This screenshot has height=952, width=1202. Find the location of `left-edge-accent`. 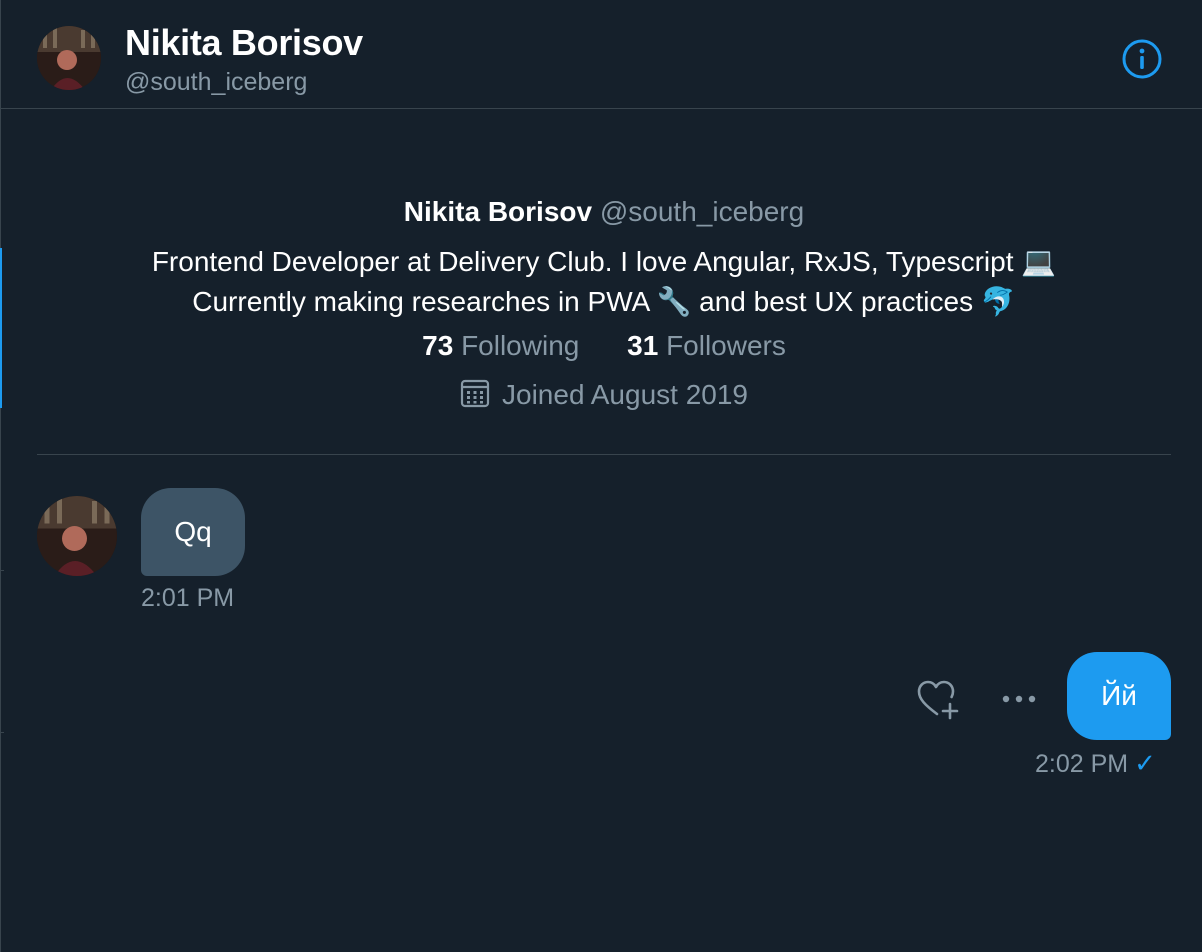

left-edge-accent is located at coordinates (1, 328).